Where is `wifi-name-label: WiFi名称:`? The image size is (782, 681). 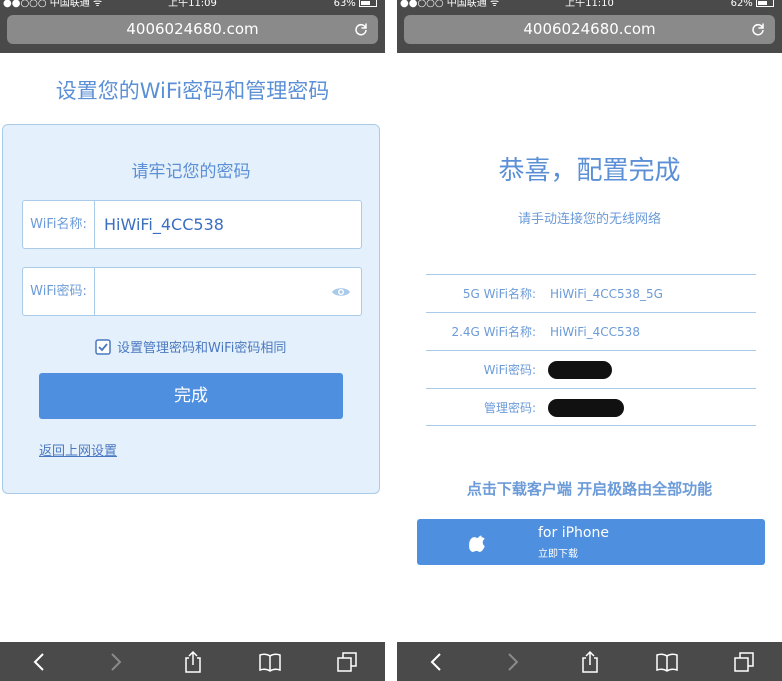 wifi-name-label: WiFi名称: is located at coordinates (59, 224).